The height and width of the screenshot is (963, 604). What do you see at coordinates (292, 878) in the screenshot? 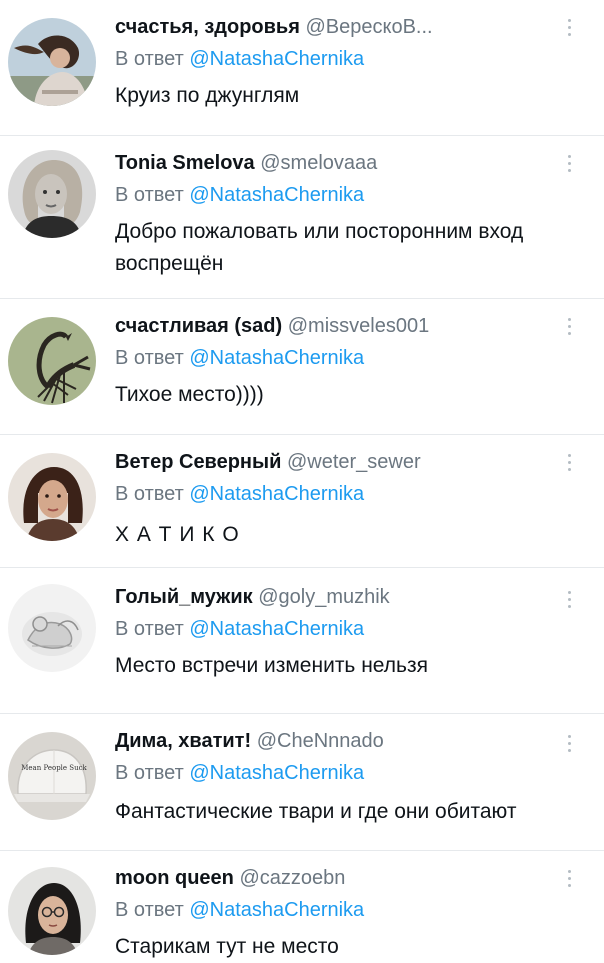
I see `user-handle: @cazzoebn` at bounding box center [292, 878].